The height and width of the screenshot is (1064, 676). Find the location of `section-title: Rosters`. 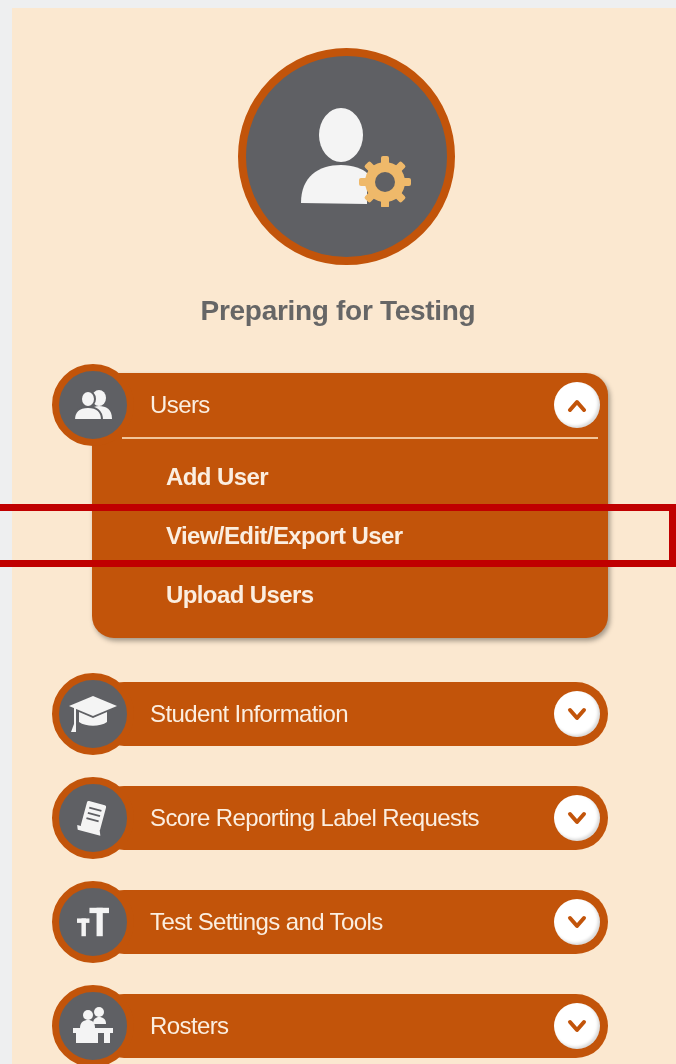

section-title: Rosters is located at coordinates (352, 1026).